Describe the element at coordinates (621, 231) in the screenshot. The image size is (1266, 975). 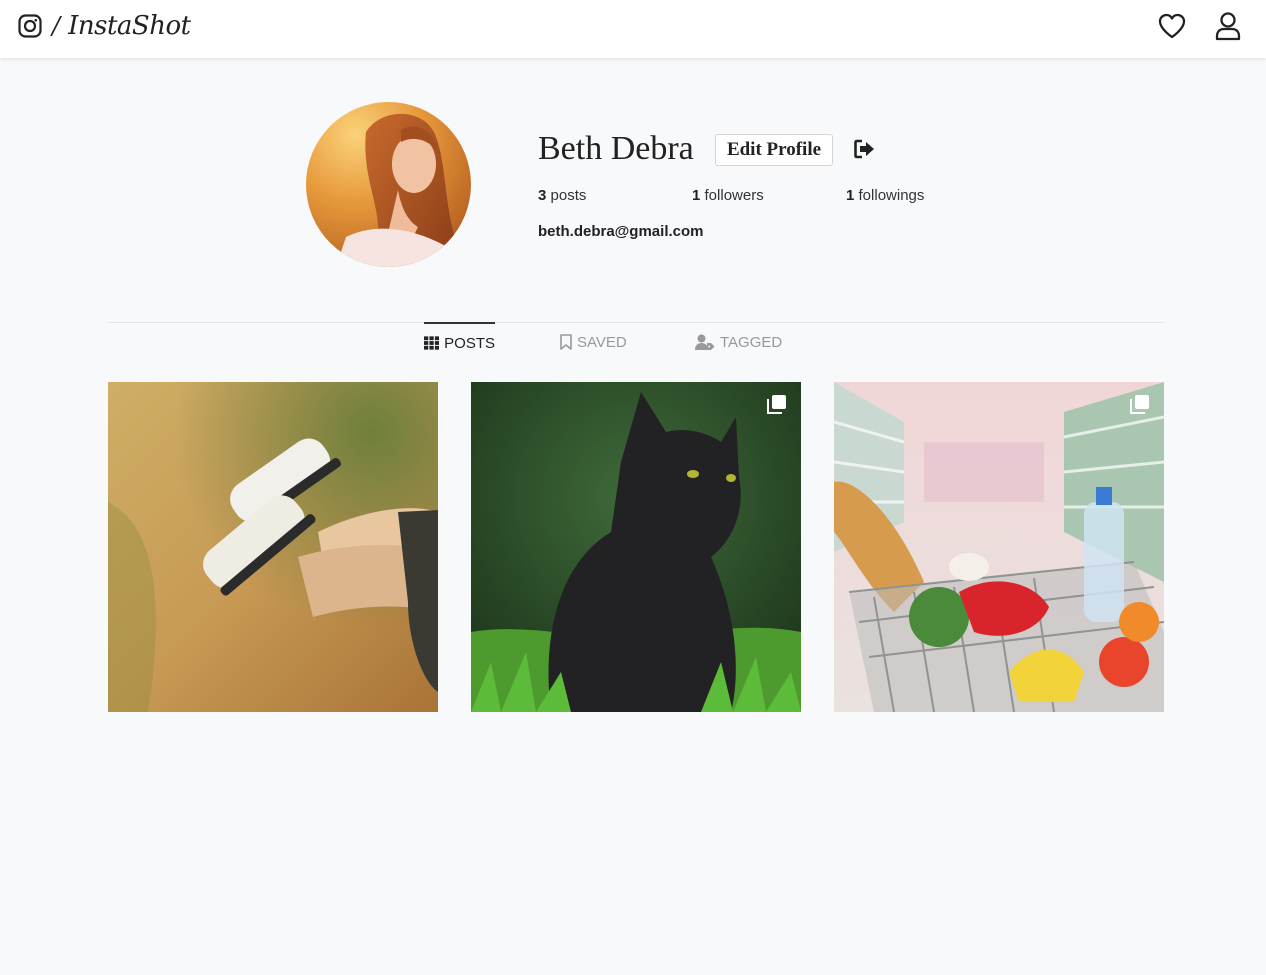
I see `profile-email: beth.debra@gmail.com` at that location.